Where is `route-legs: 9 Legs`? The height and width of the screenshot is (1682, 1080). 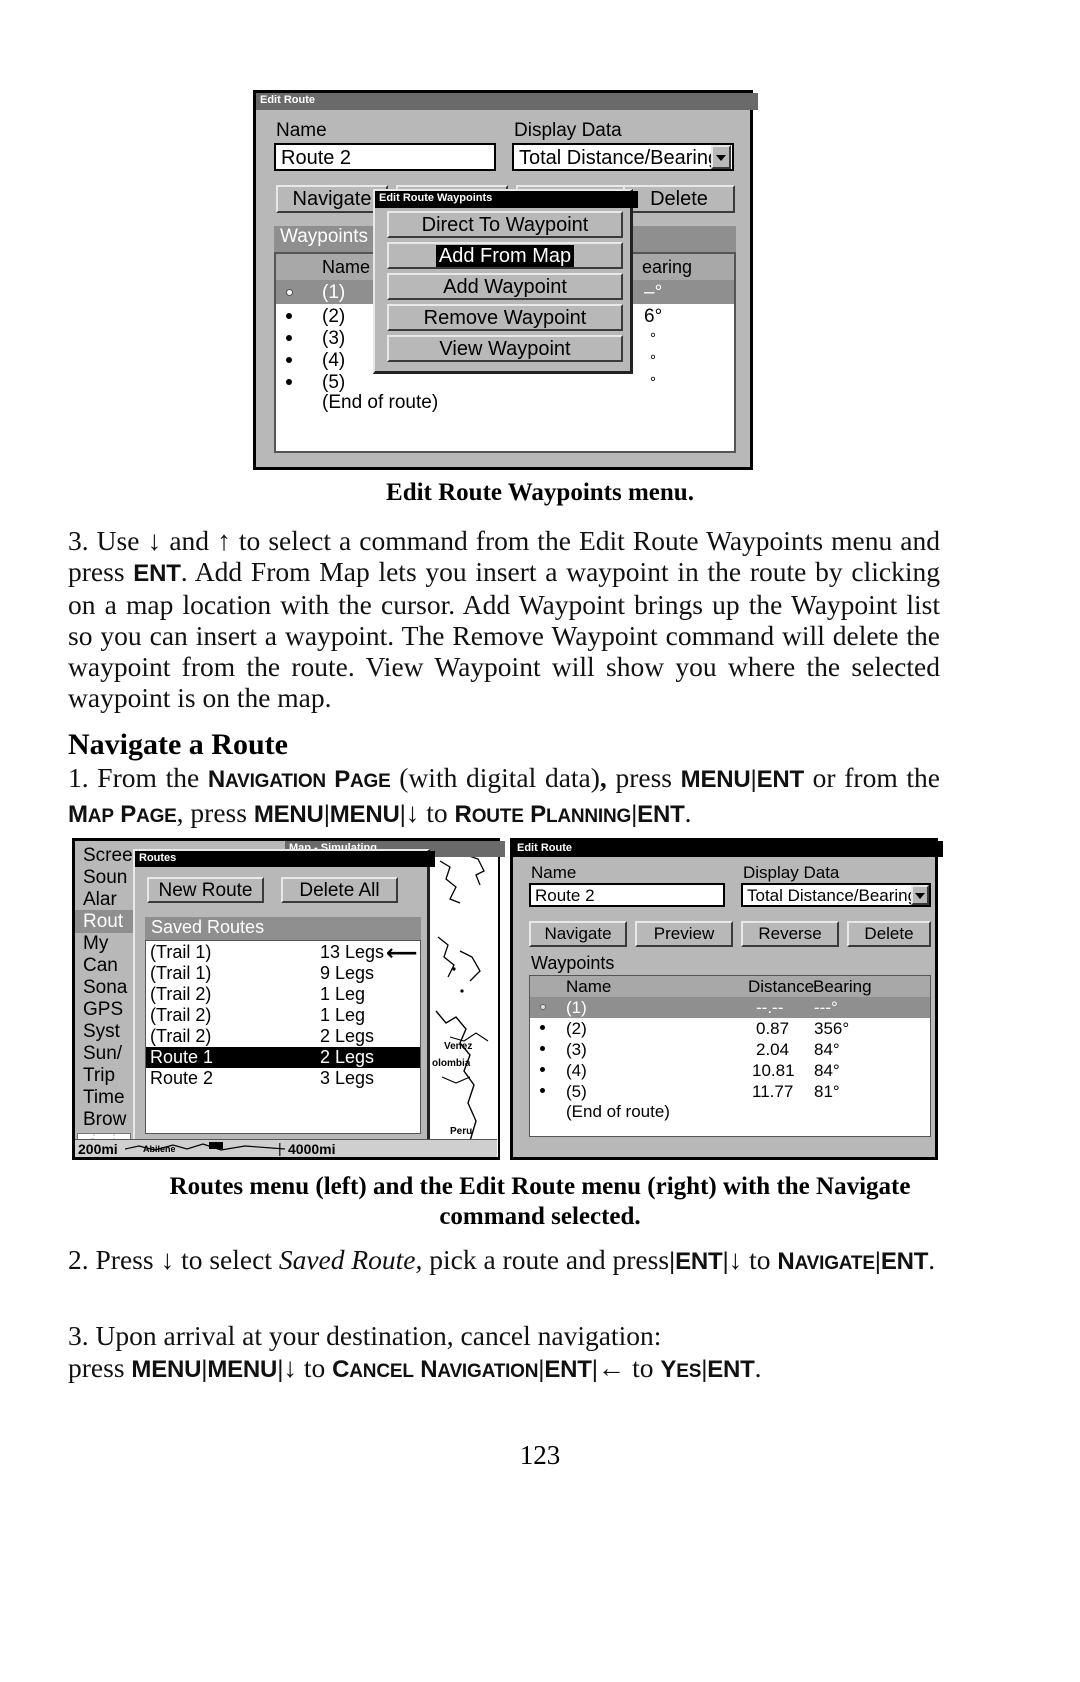
route-legs: 9 Legs is located at coordinates (347, 973).